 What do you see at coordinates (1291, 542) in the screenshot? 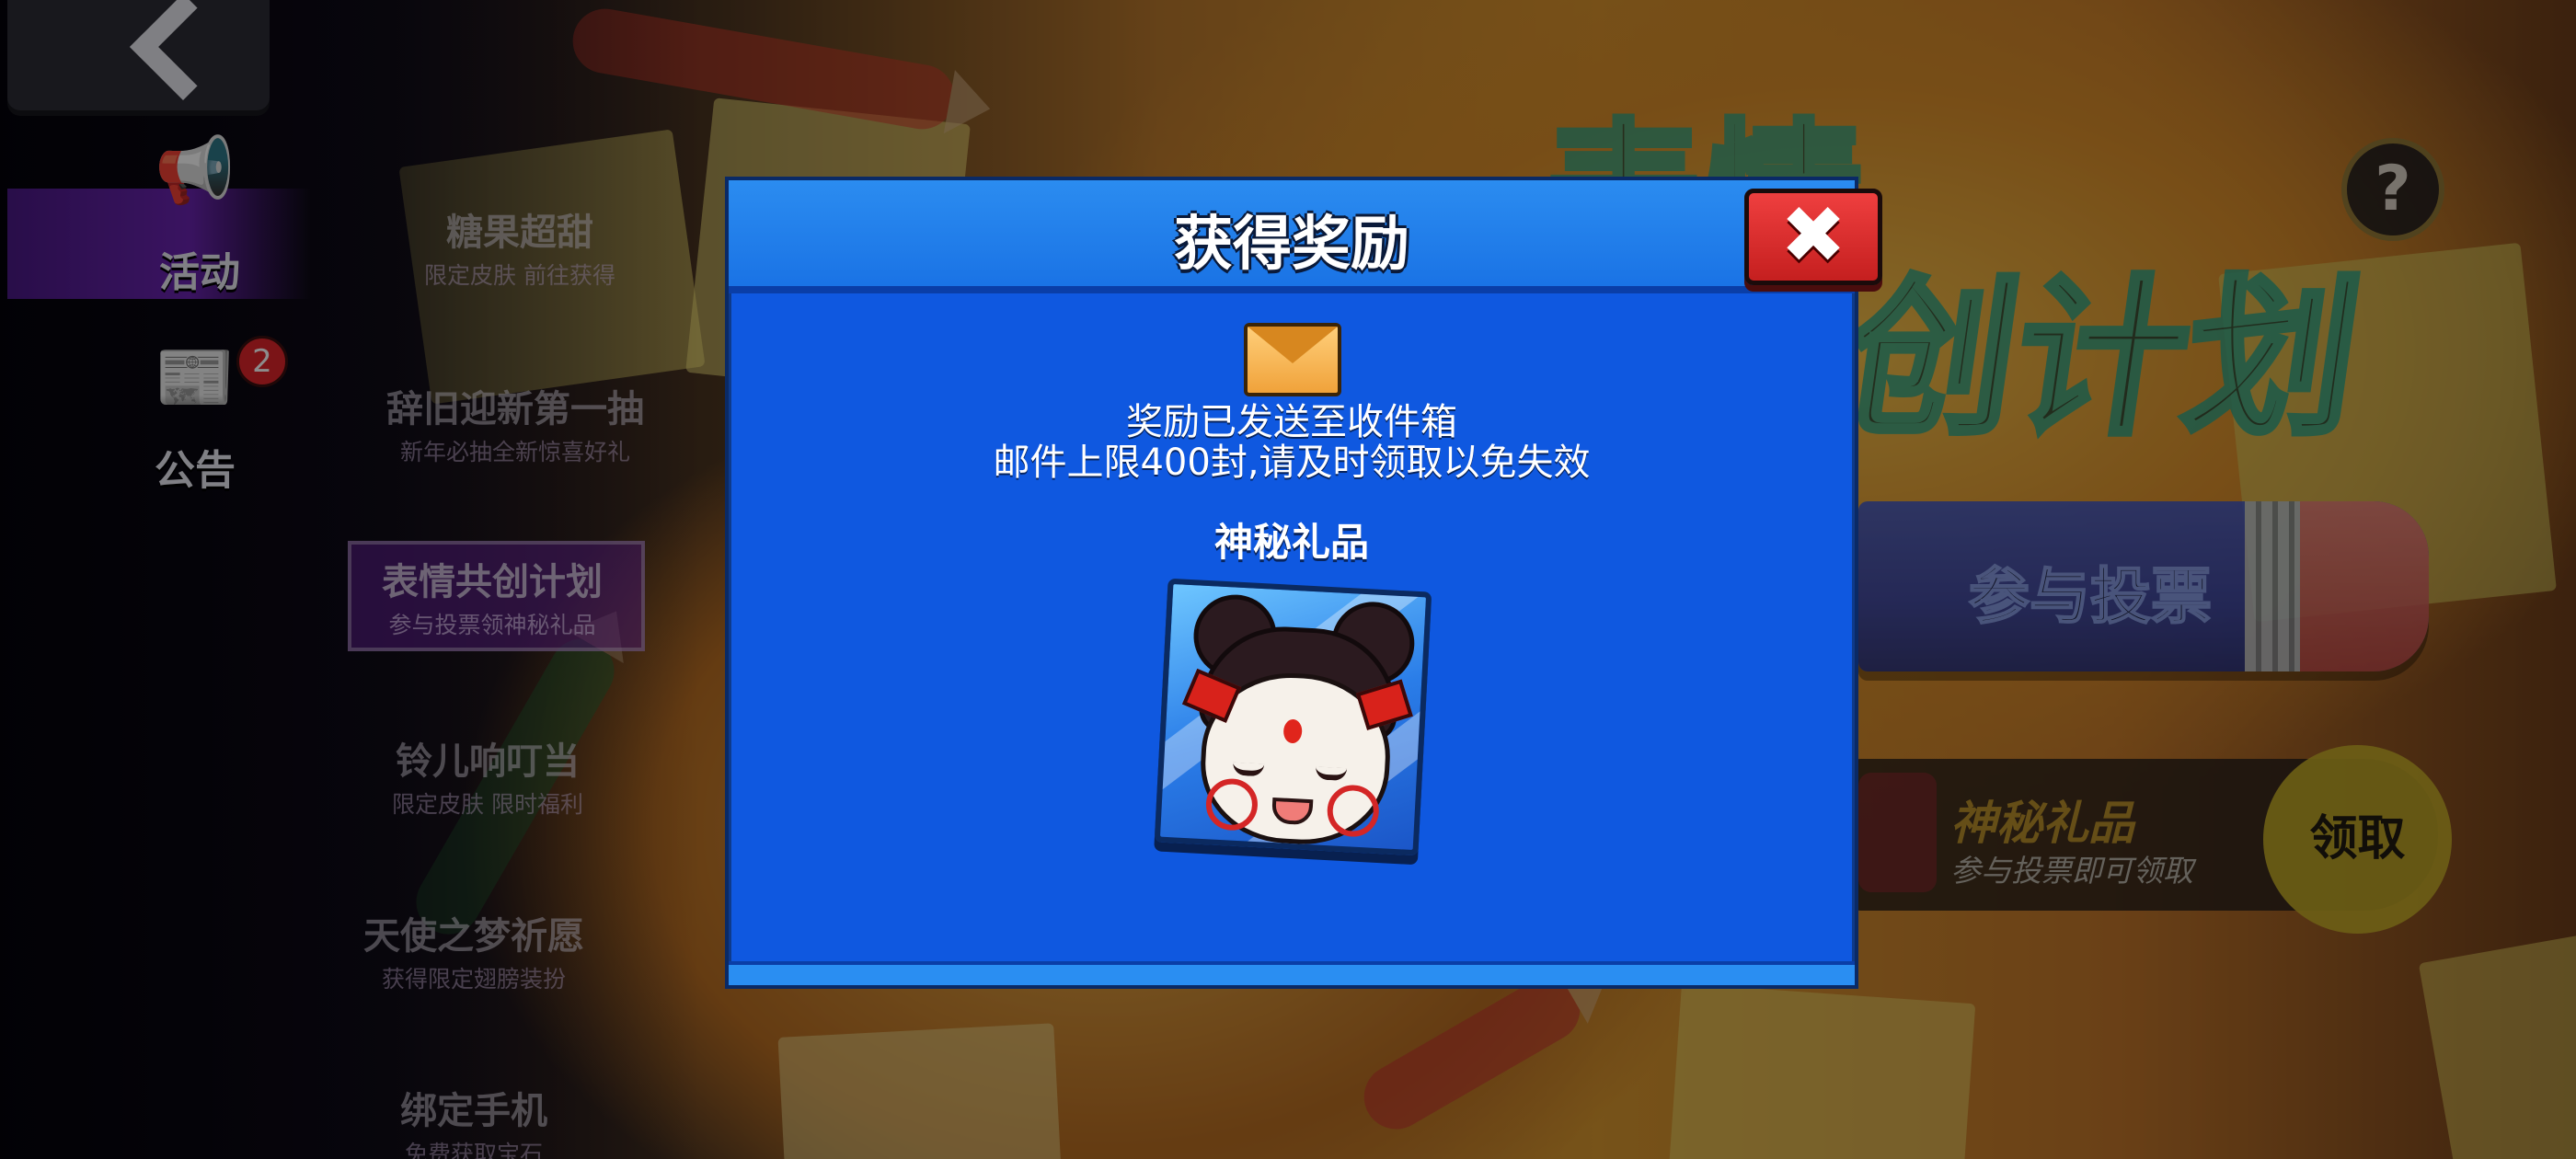
I see `reward-name: 神秘礼品` at bounding box center [1291, 542].